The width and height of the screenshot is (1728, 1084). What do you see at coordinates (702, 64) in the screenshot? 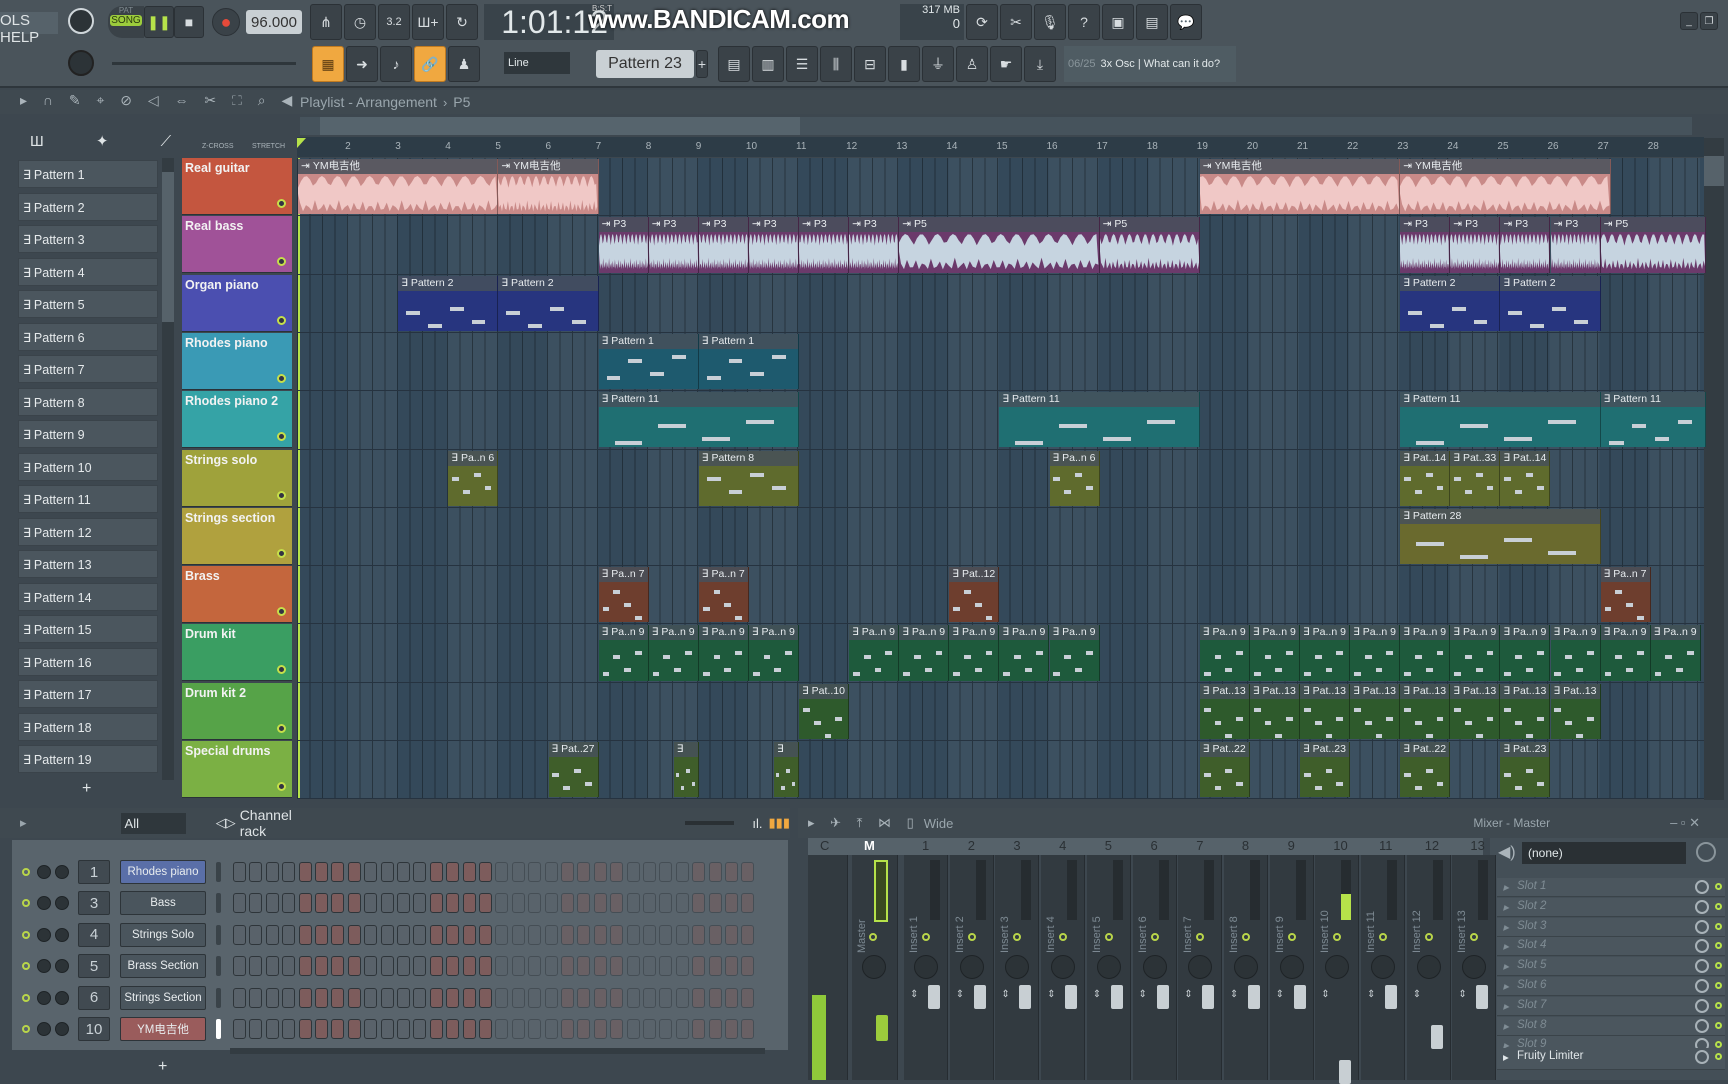
I see `add-pattern-button: +` at bounding box center [702, 64].